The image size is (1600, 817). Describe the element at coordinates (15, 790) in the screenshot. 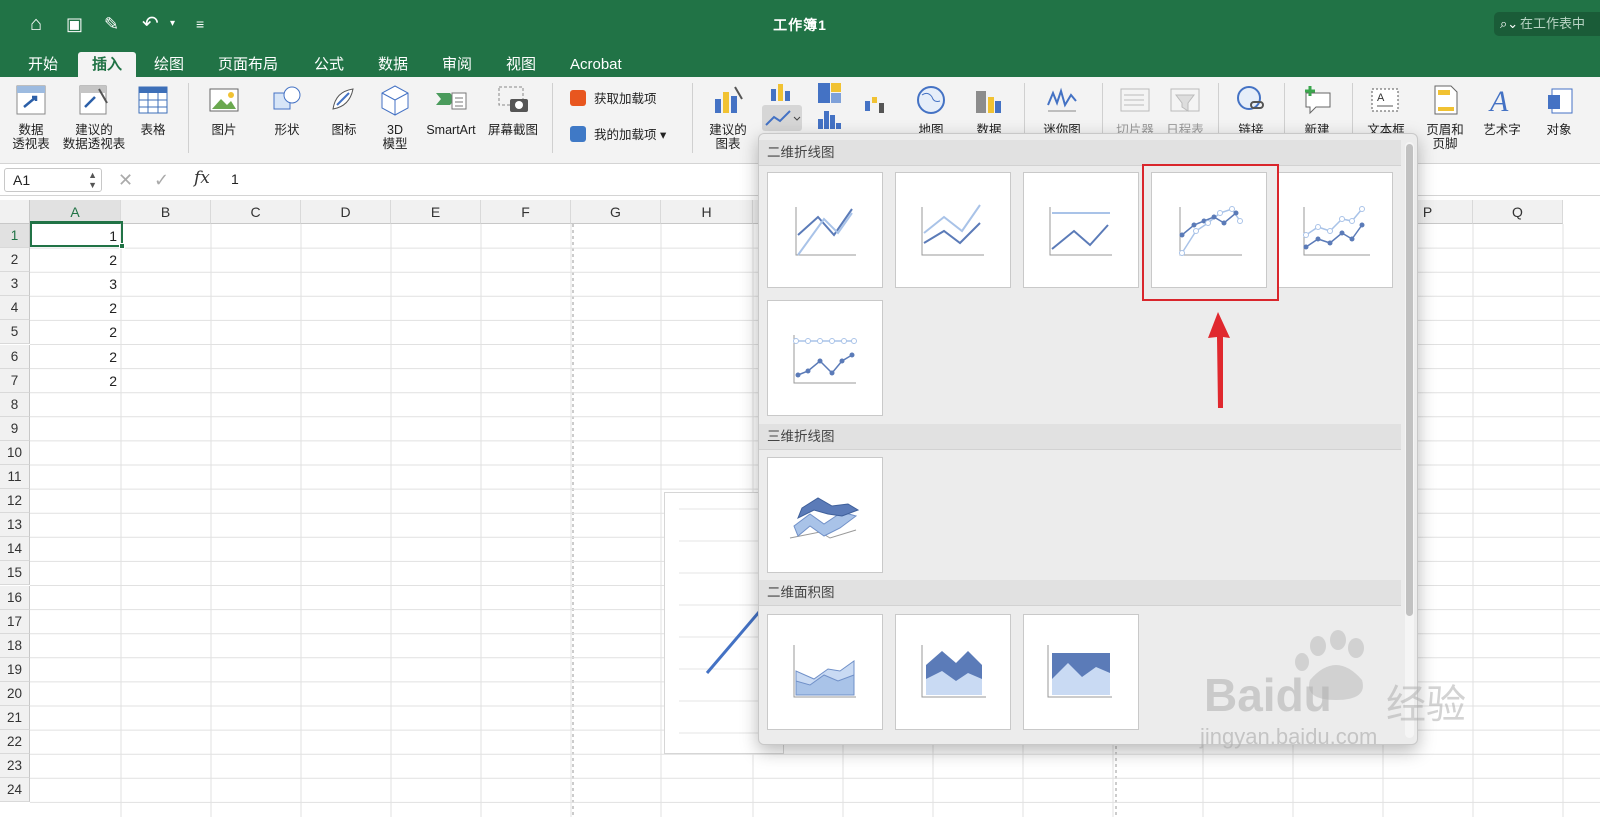

I see `row-header-24: 24` at that location.